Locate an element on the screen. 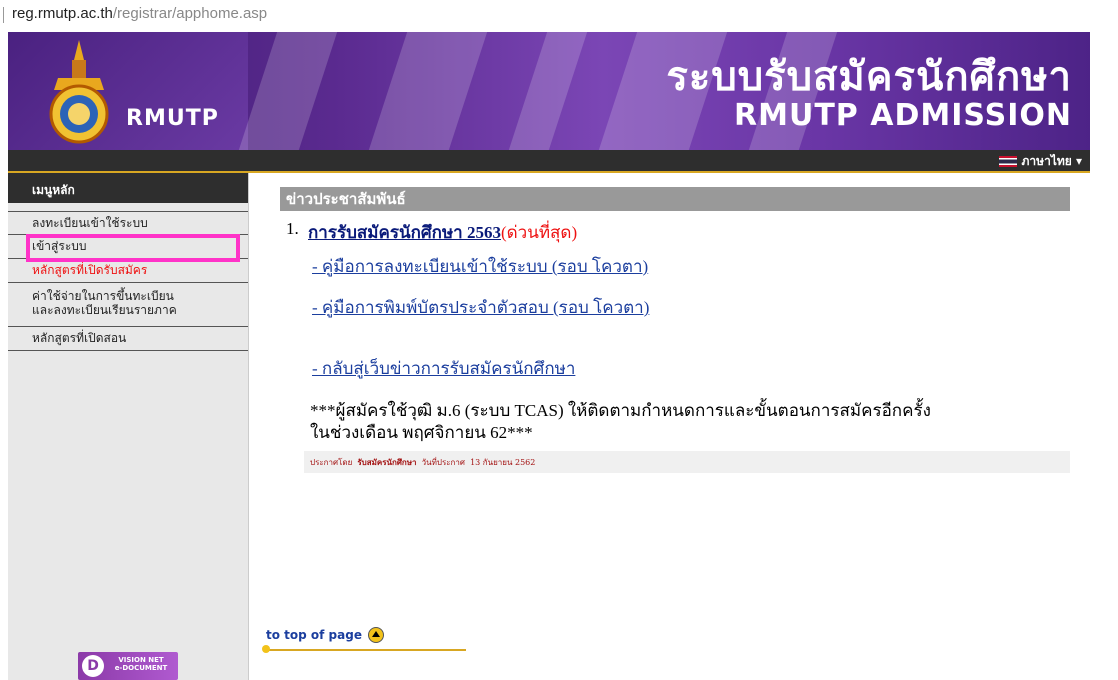  badge-line1: VISION NET is located at coordinates (141, 660).